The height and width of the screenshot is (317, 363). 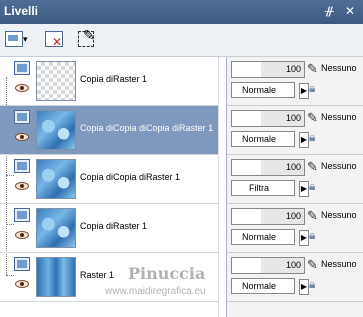 I want to click on close-icon: ✕, so click(x=350, y=11).